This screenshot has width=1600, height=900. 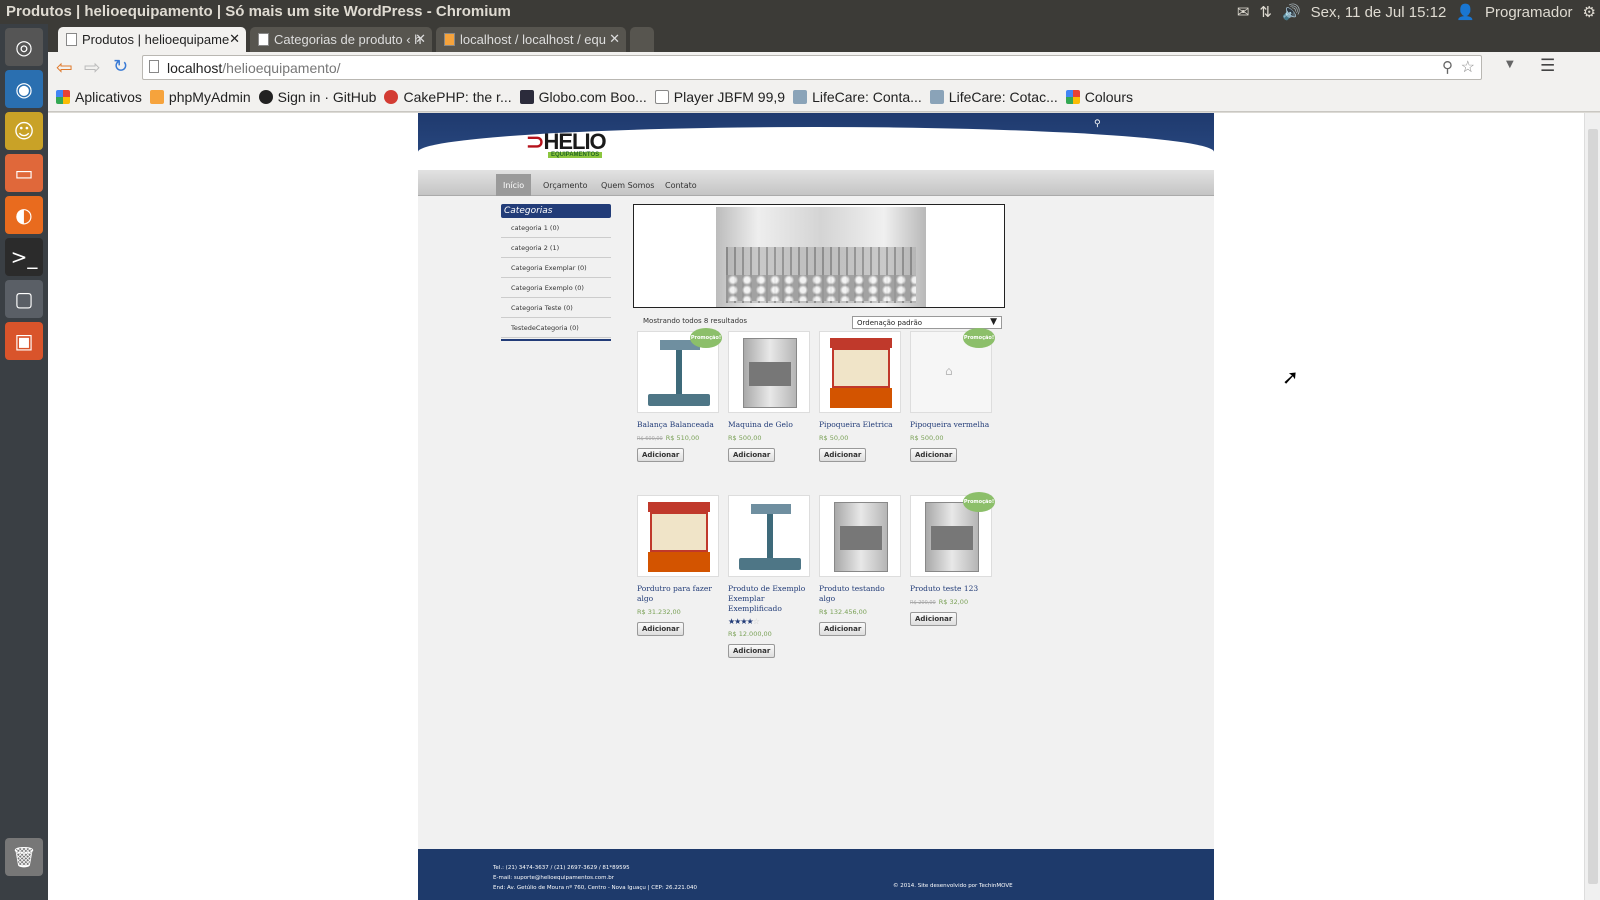 What do you see at coordinates (556, 228) in the screenshot?
I see `category-link: categoria 1 (0)` at bounding box center [556, 228].